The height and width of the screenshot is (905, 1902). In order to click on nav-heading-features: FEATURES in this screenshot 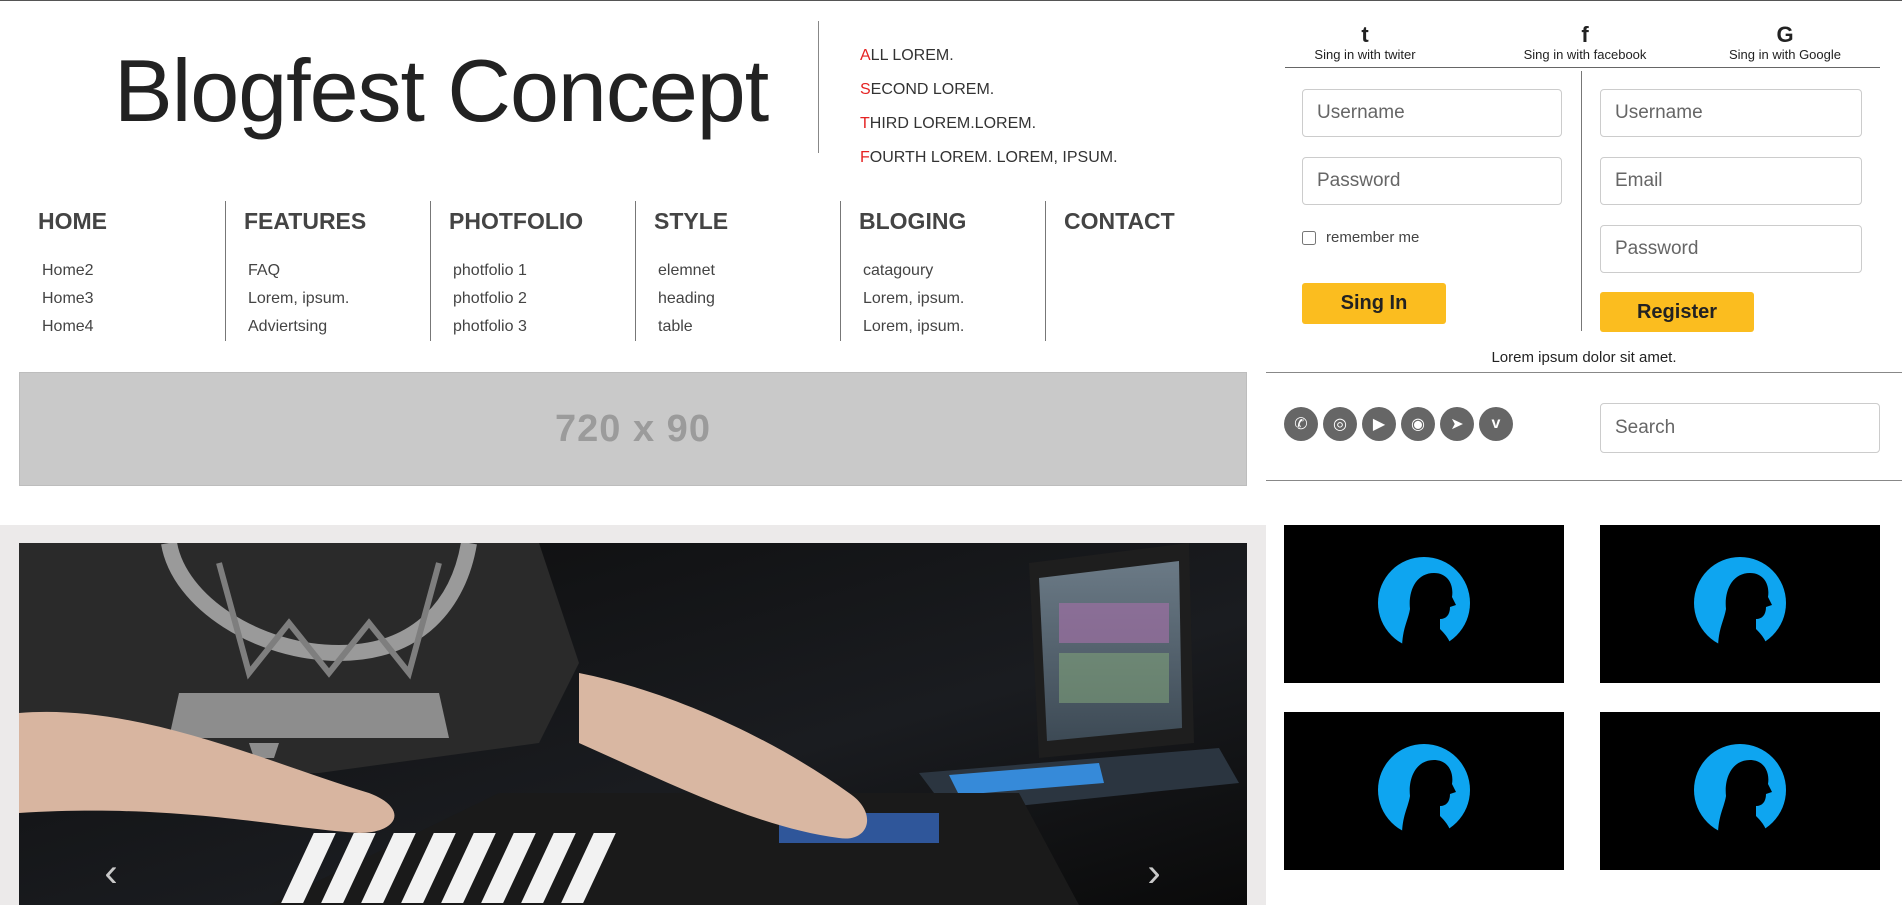, I will do `click(337, 229)`.